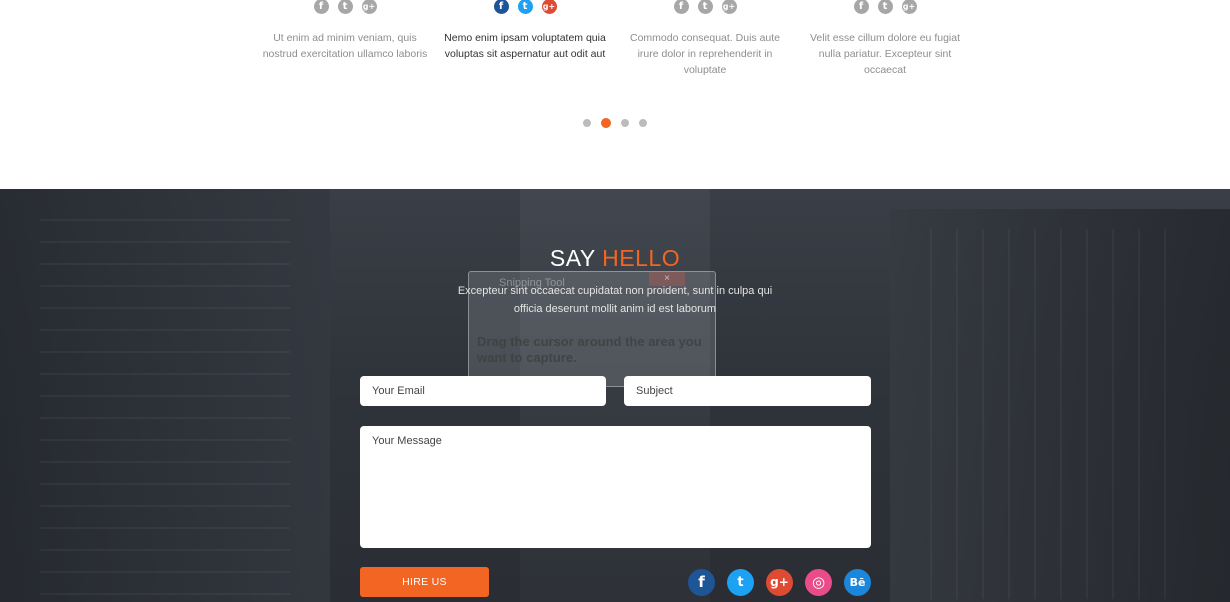  What do you see at coordinates (572, 258) in the screenshot?
I see `contact-title-plain: SAY` at bounding box center [572, 258].